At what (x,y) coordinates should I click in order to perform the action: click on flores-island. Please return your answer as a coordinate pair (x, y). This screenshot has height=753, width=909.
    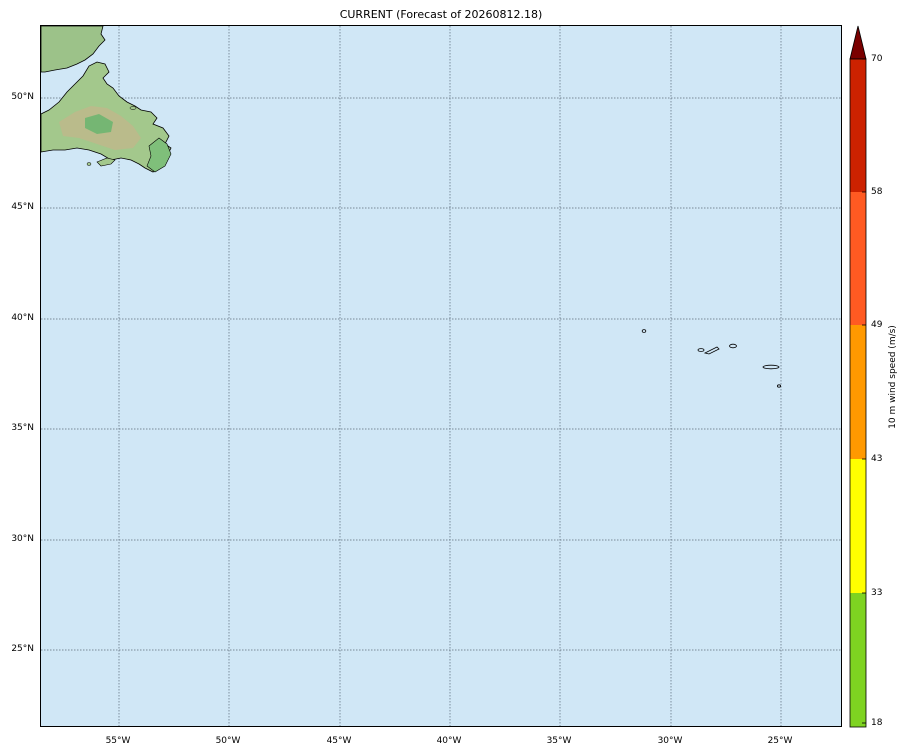
    Looking at the image, I should click on (644, 331).